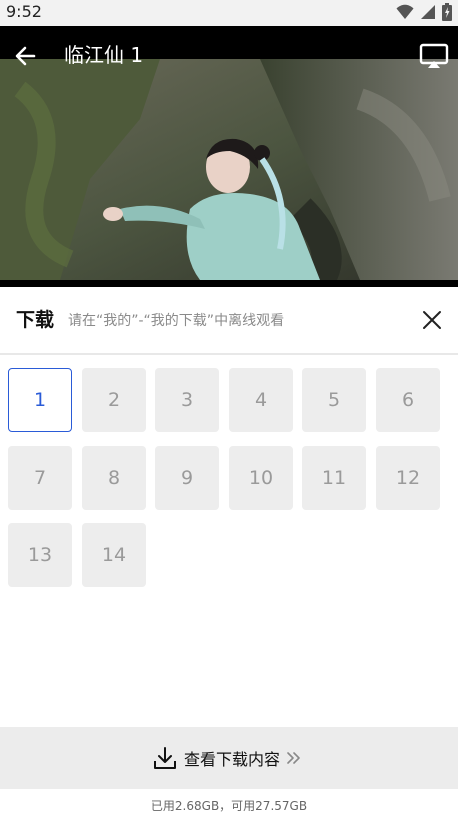  I want to click on episode-tile-4: 4, so click(261, 400).